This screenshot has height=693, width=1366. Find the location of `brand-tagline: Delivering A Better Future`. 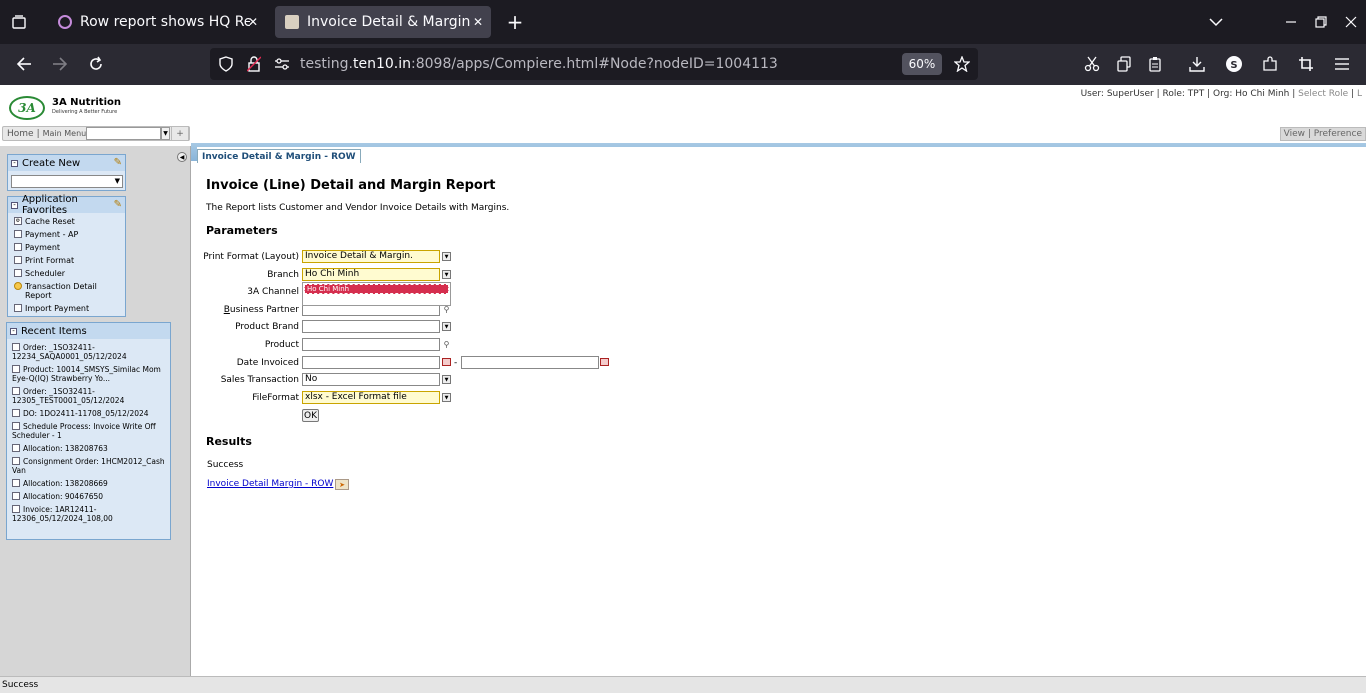

brand-tagline: Delivering A Better Future is located at coordinates (85, 112).